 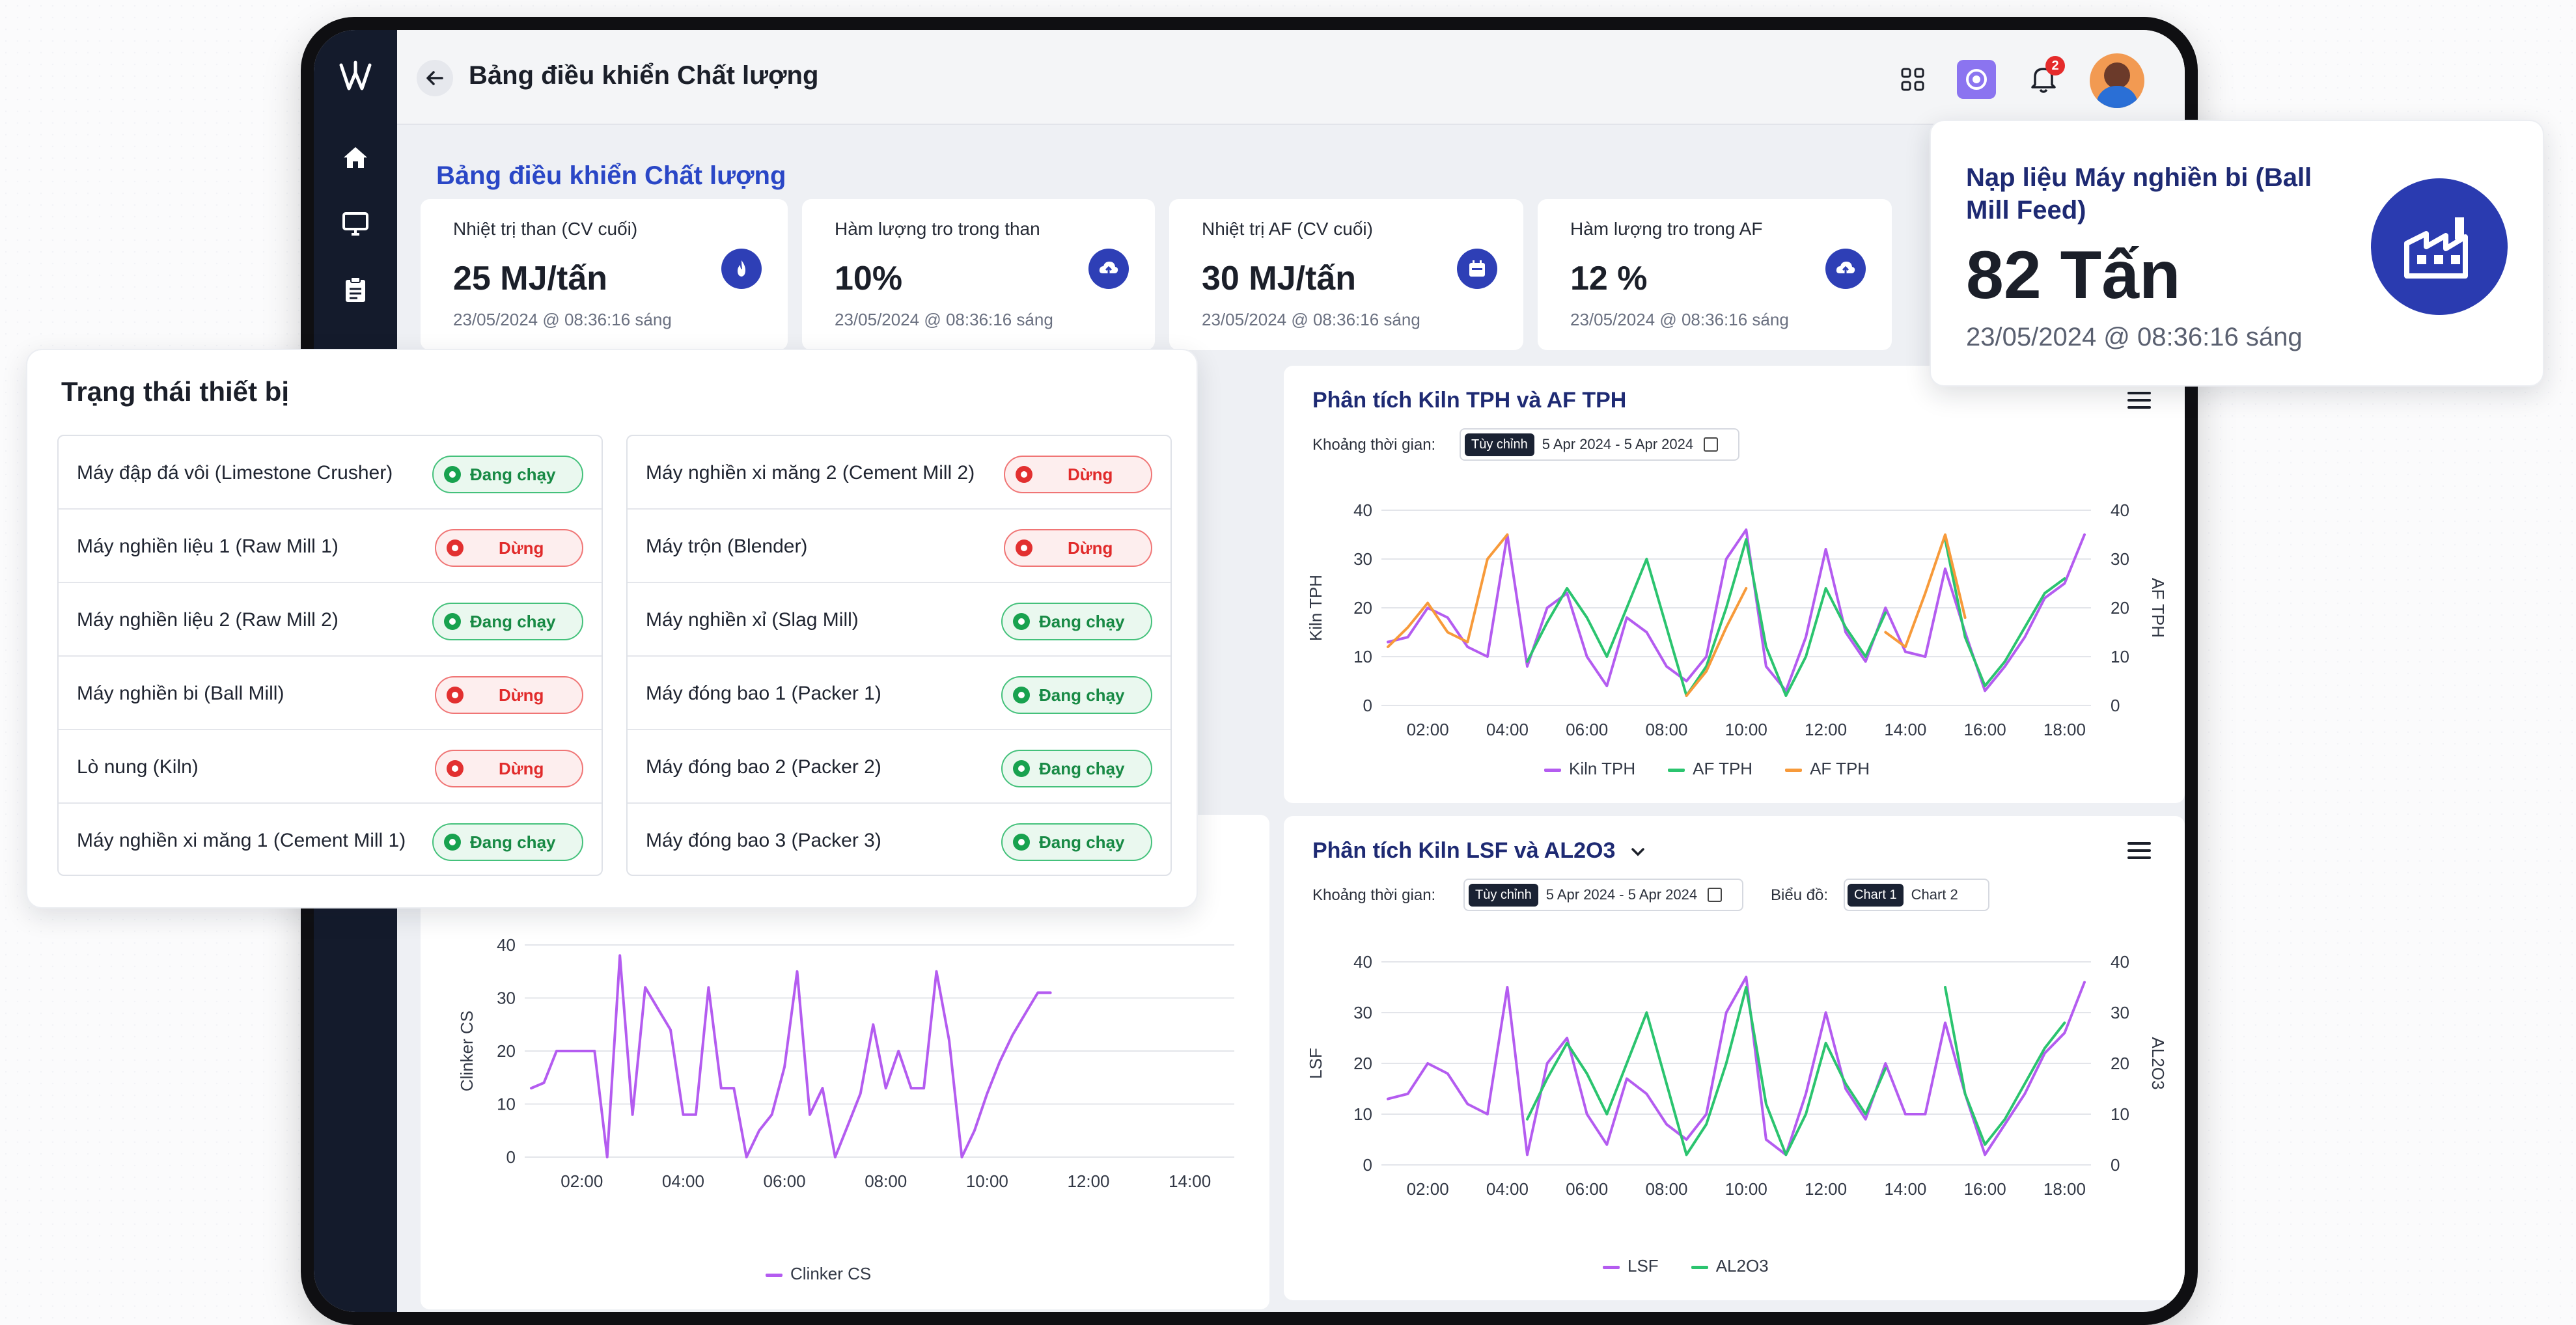 What do you see at coordinates (1315, 608) in the screenshot?
I see `y-axis-label: Kiln TPH` at bounding box center [1315, 608].